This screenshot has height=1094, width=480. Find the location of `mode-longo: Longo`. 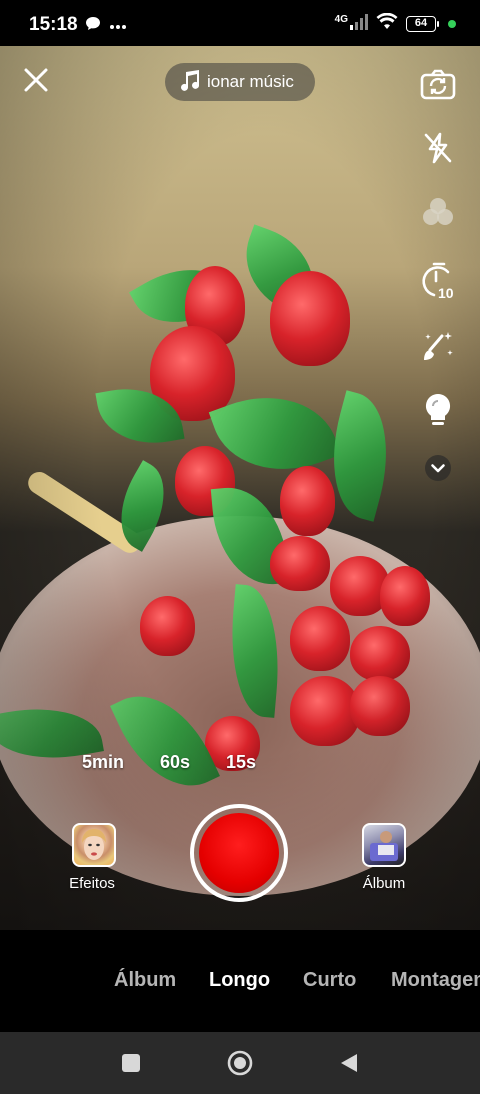

mode-longo: Longo is located at coordinates (239, 980).